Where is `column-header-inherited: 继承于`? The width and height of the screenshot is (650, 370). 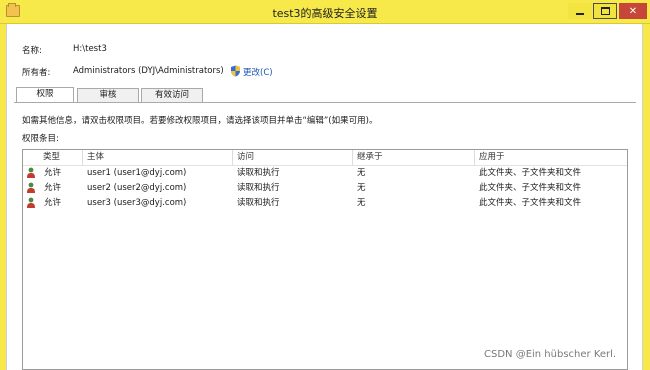 column-header-inherited: 继承于 is located at coordinates (414, 157).